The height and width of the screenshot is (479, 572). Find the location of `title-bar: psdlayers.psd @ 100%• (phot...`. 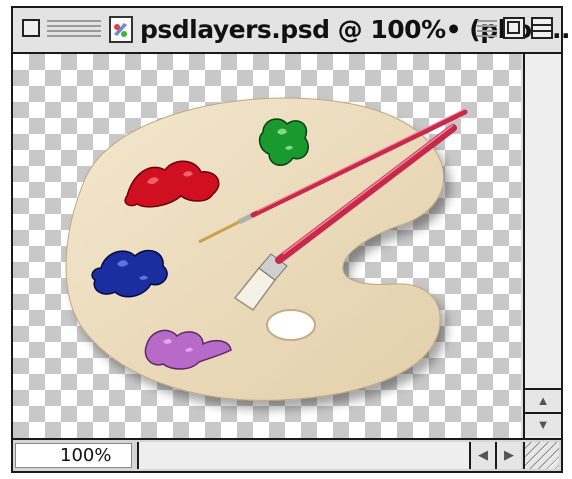

title-bar: psdlayers.psd @ 100%• (phot... is located at coordinates (292, 31).